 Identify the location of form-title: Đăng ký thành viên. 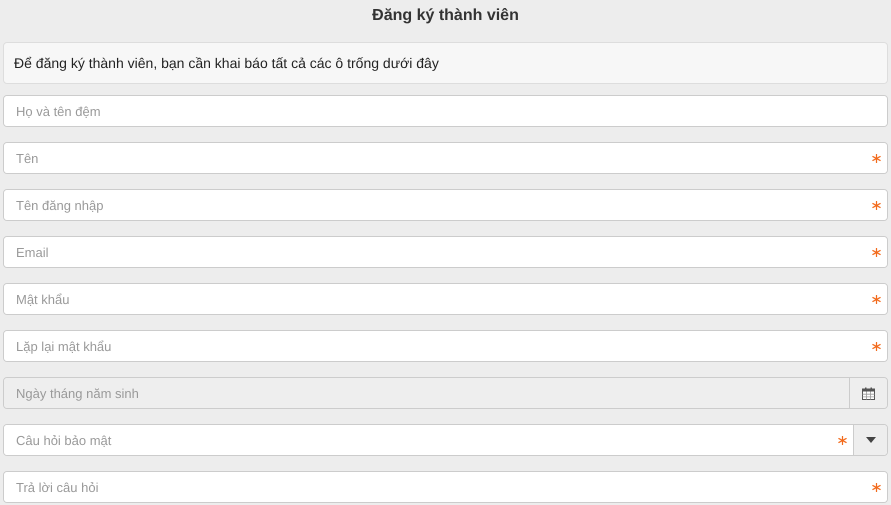
(445, 16).